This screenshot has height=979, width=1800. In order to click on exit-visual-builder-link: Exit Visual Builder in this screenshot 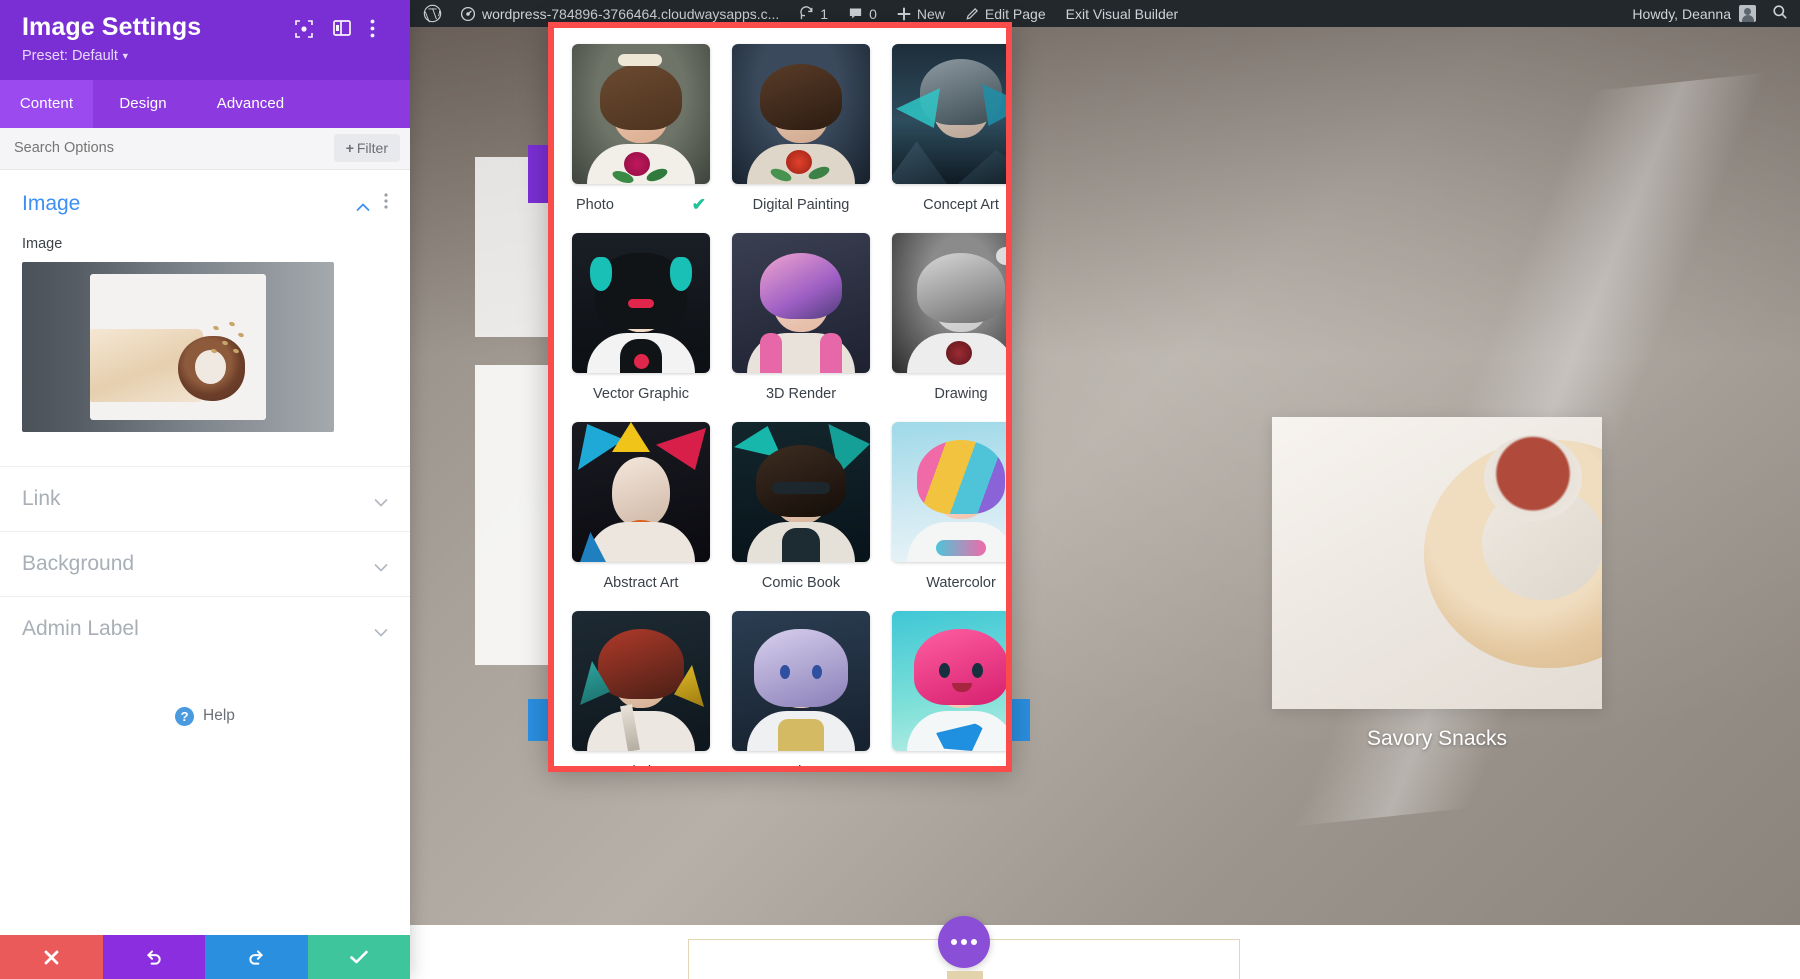, I will do `click(1122, 13)`.